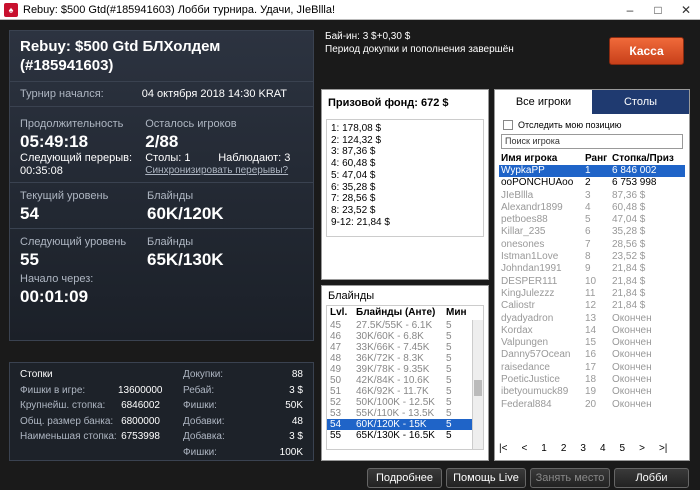 This screenshot has height=490, width=700. Describe the element at coordinates (570, 478) in the screenshot. I see `take-seat-button: Занять место` at that location.